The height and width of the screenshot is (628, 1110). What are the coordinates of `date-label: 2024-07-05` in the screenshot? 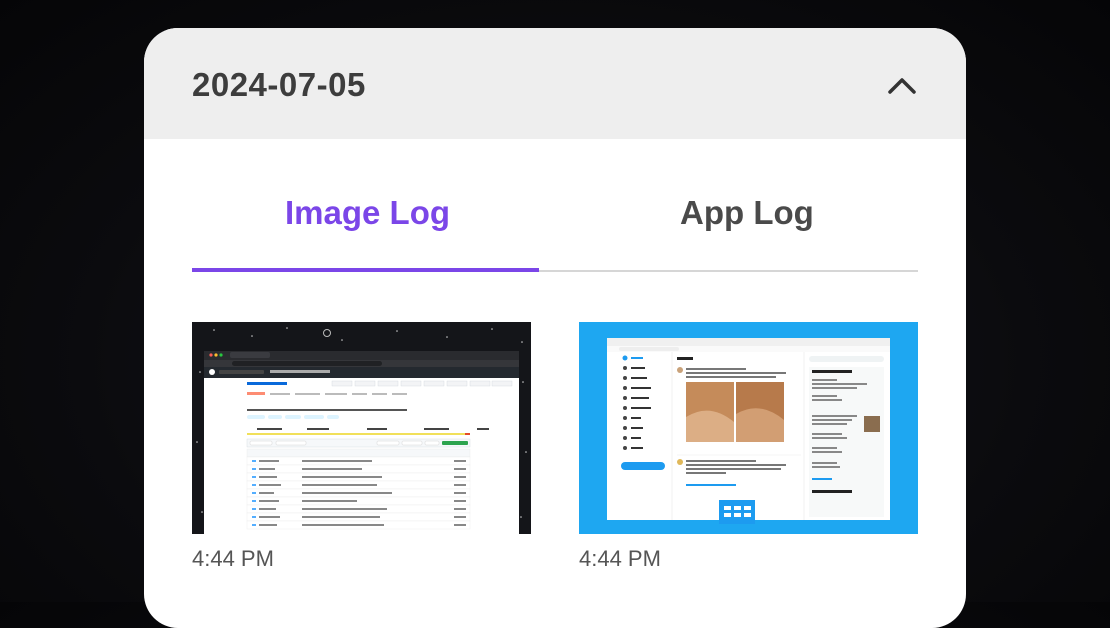 It's located at (279, 84).